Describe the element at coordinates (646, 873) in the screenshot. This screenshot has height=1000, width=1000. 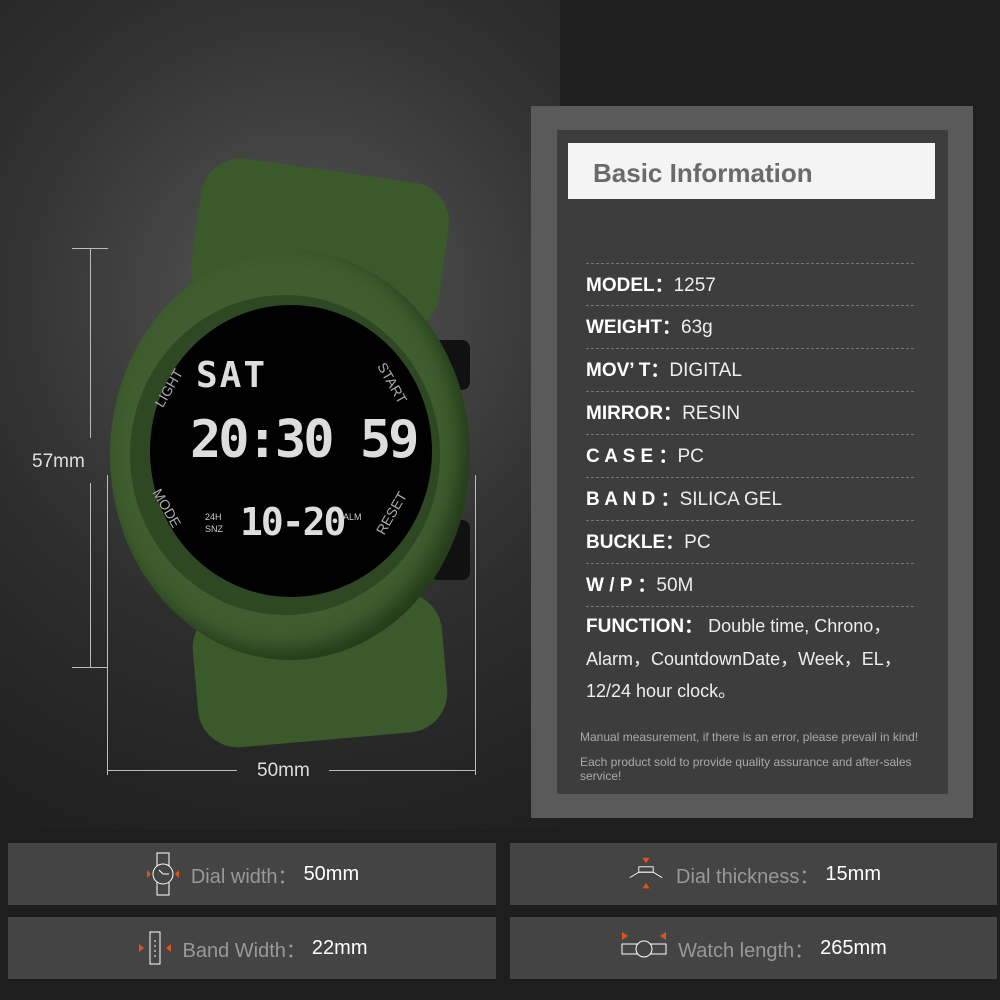
I see `dial-thickness-icon` at that location.